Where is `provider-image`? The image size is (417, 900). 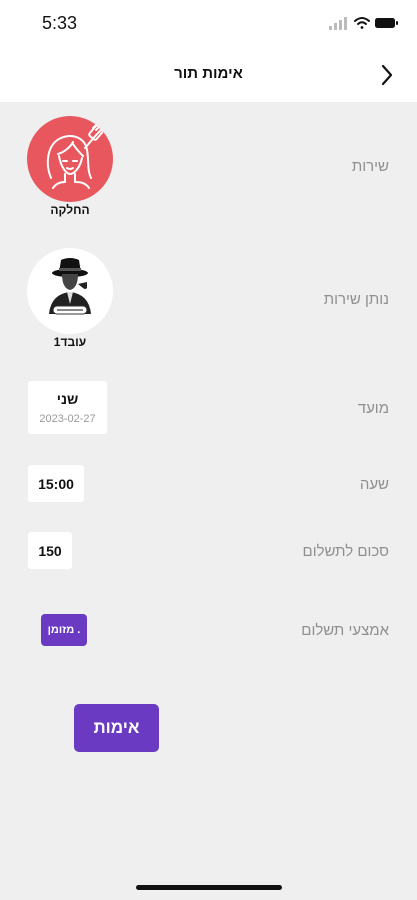 provider-image is located at coordinates (70, 291).